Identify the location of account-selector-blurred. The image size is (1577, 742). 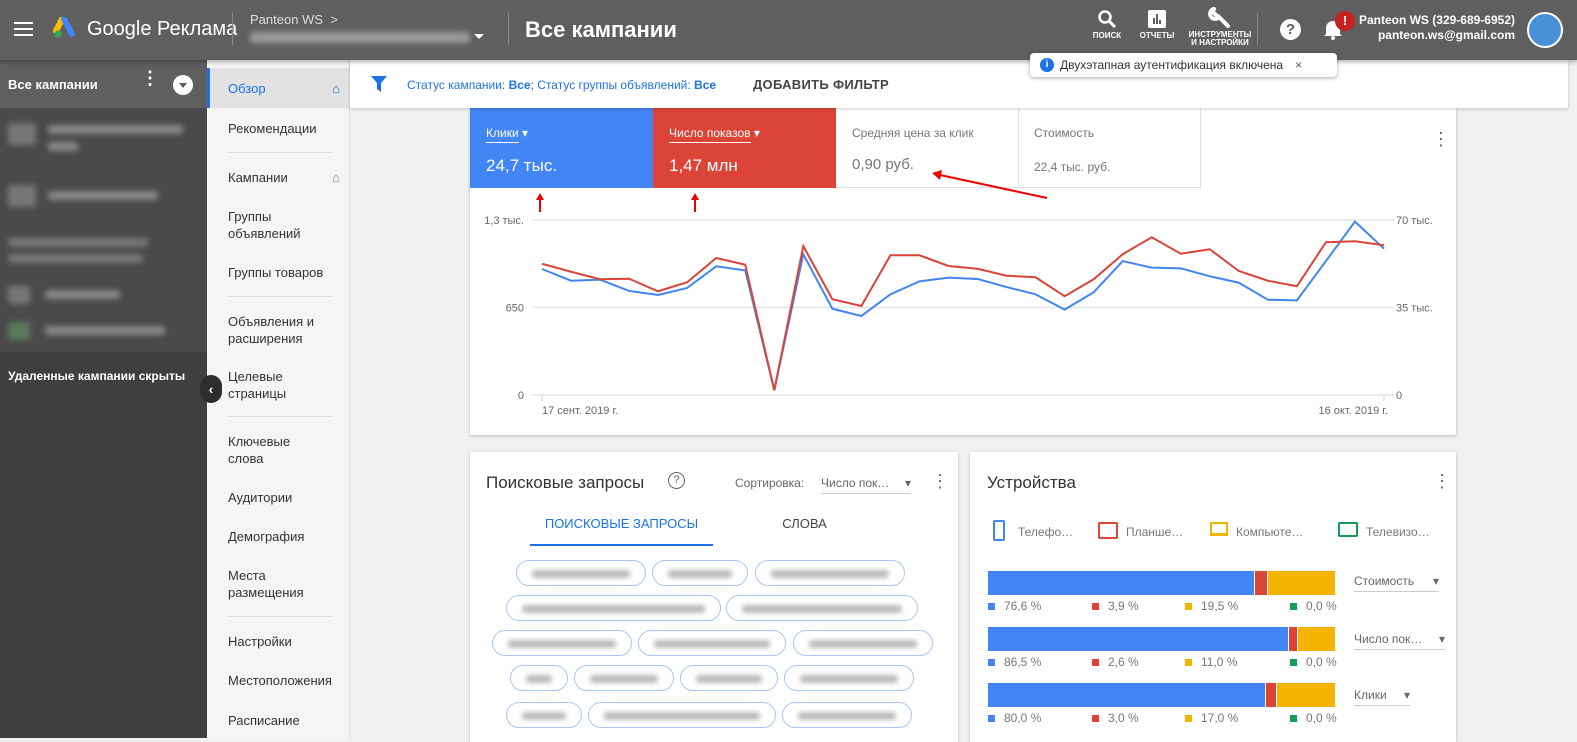
(360, 37).